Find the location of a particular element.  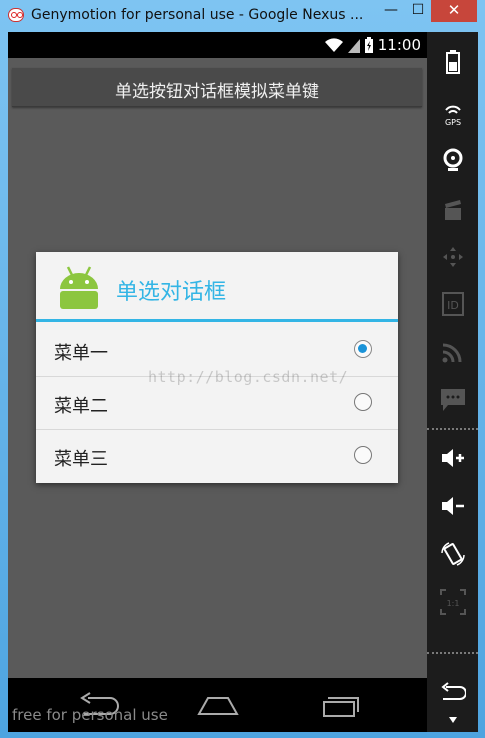

cast-button is located at coordinates (452, 352).